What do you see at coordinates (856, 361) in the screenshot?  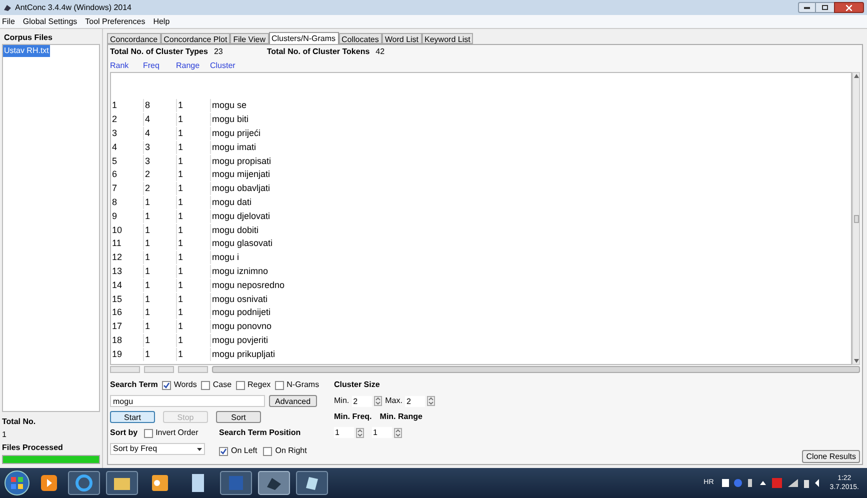 I see `scroll-down-icon` at bounding box center [856, 361].